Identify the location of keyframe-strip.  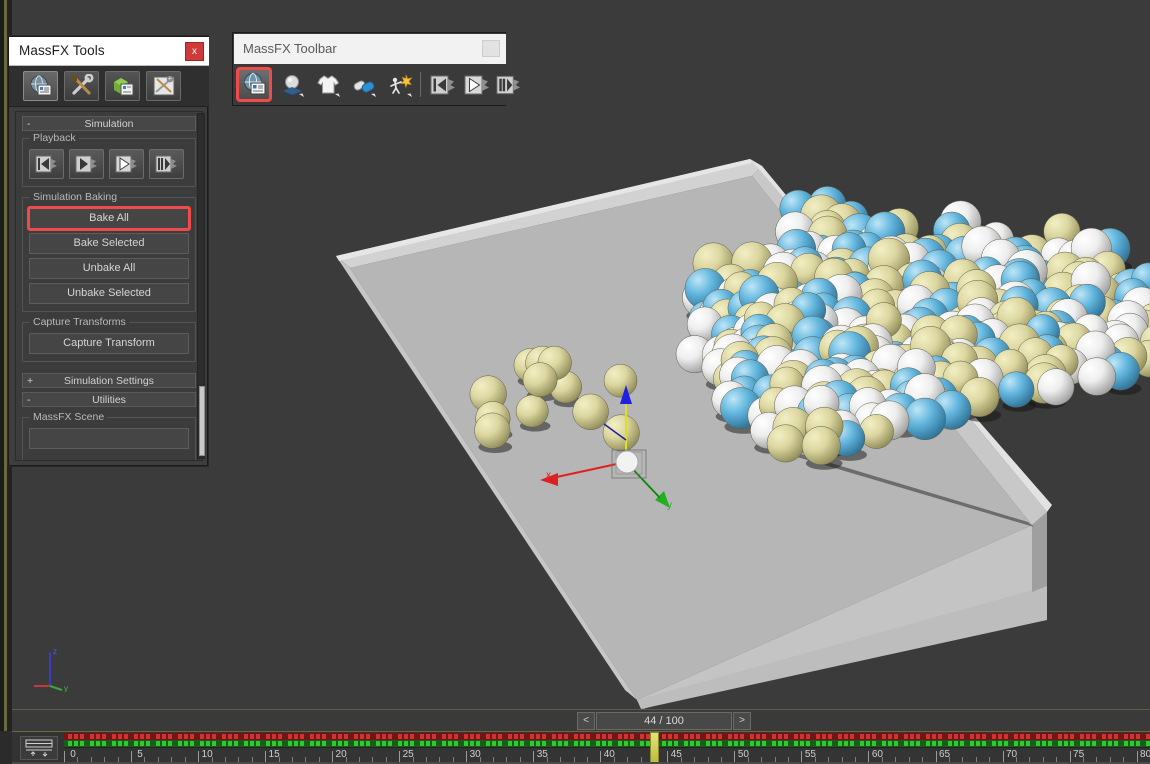
(607, 740).